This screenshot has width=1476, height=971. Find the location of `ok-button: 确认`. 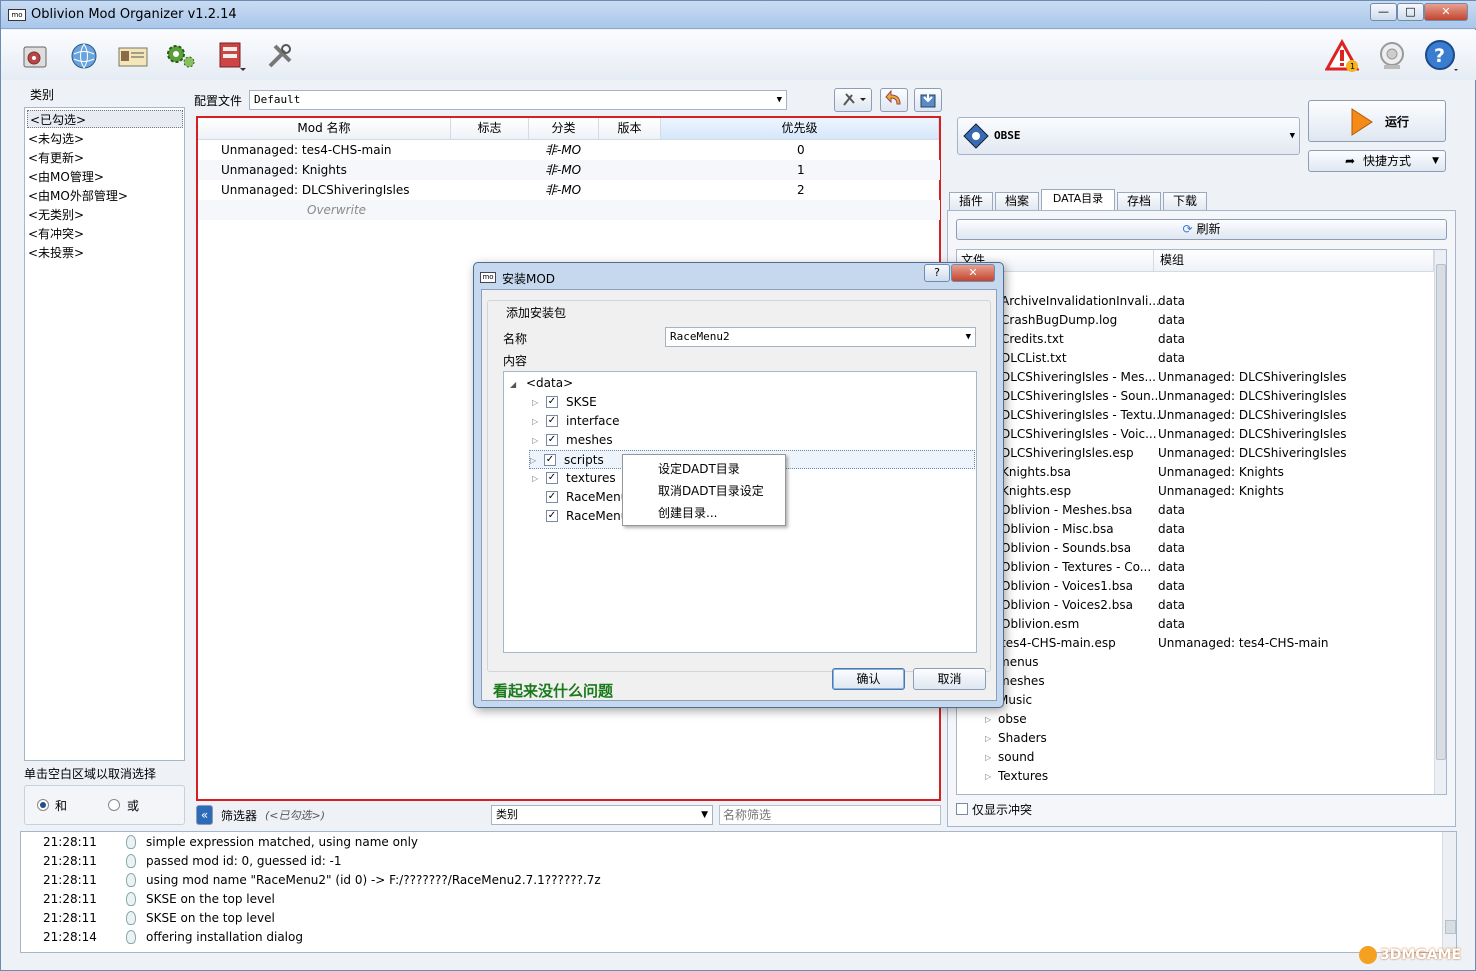

ok-button: 确认 is located at coordinates (868, 679).